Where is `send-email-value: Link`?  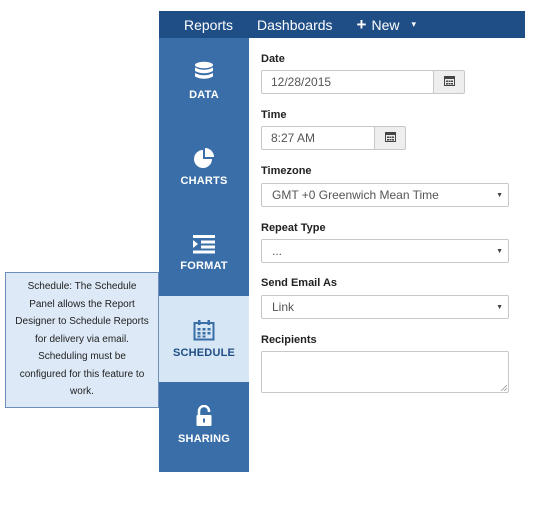
send-email-value: Link is located at coordinates (283, 307).